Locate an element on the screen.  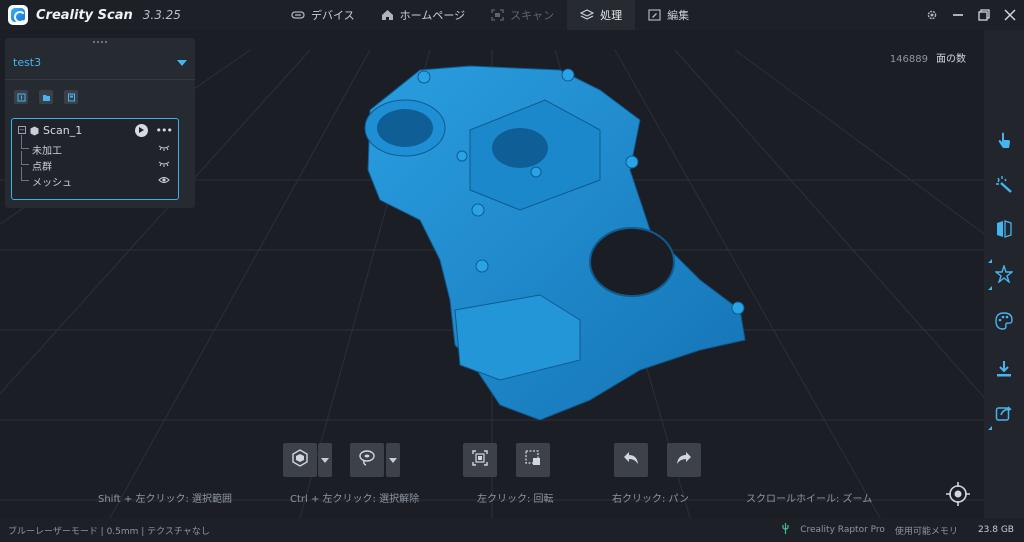
hint-scroll: スクロールホイール: ズーム is located at coordinates (809, 499).